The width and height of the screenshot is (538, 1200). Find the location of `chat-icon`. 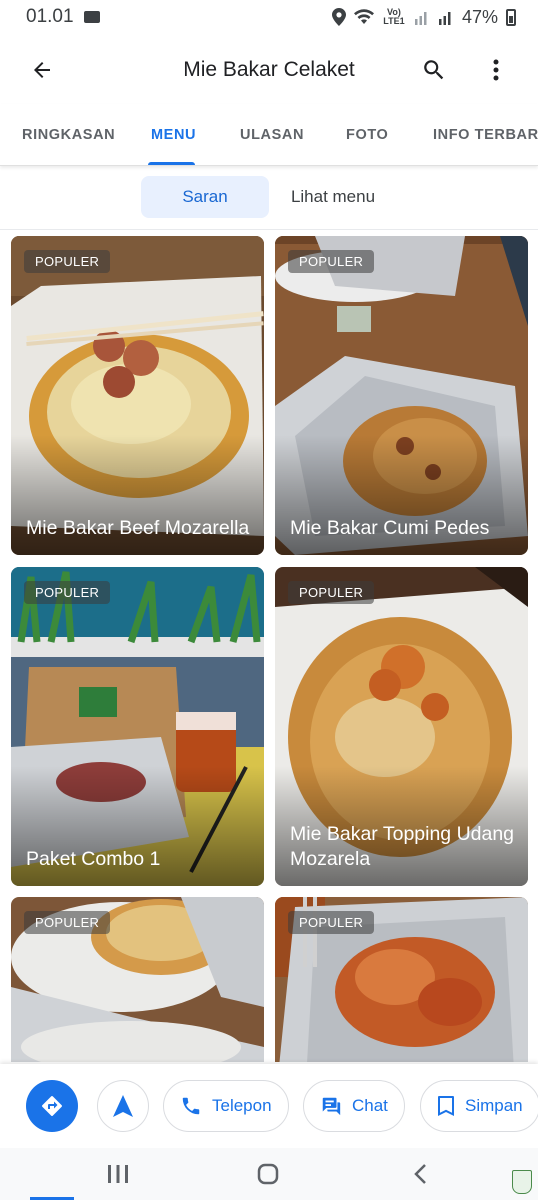

chat-icon is located at coordinates (331, 1106).